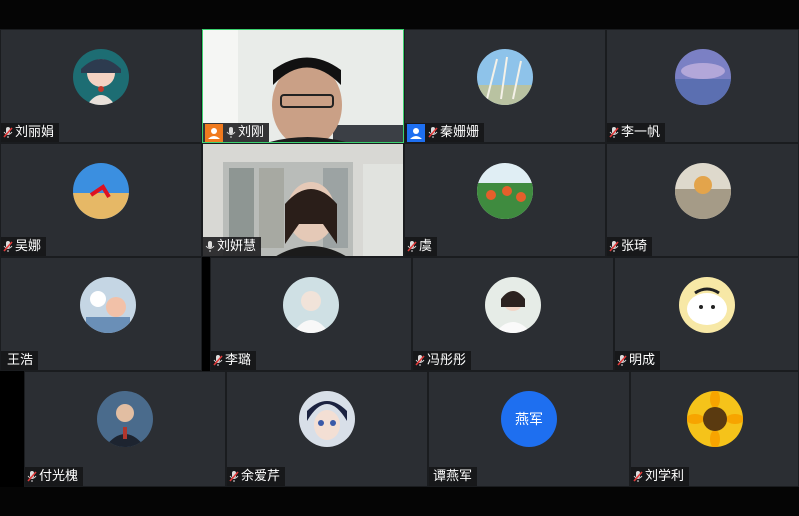  I want to click on participant-tile: 明成, so click(706, 314).